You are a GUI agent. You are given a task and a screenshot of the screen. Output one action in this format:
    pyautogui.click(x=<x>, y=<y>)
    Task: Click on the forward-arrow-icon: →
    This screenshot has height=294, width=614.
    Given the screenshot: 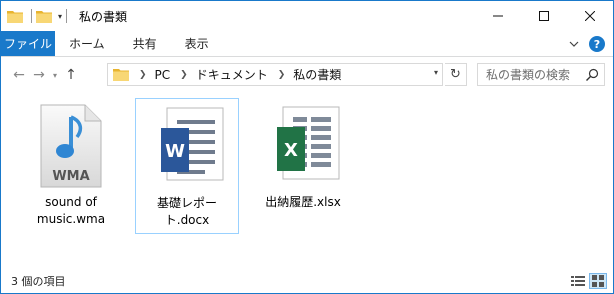 What is the action you would take?
    pyautogui.click(x=39, y=75)
    